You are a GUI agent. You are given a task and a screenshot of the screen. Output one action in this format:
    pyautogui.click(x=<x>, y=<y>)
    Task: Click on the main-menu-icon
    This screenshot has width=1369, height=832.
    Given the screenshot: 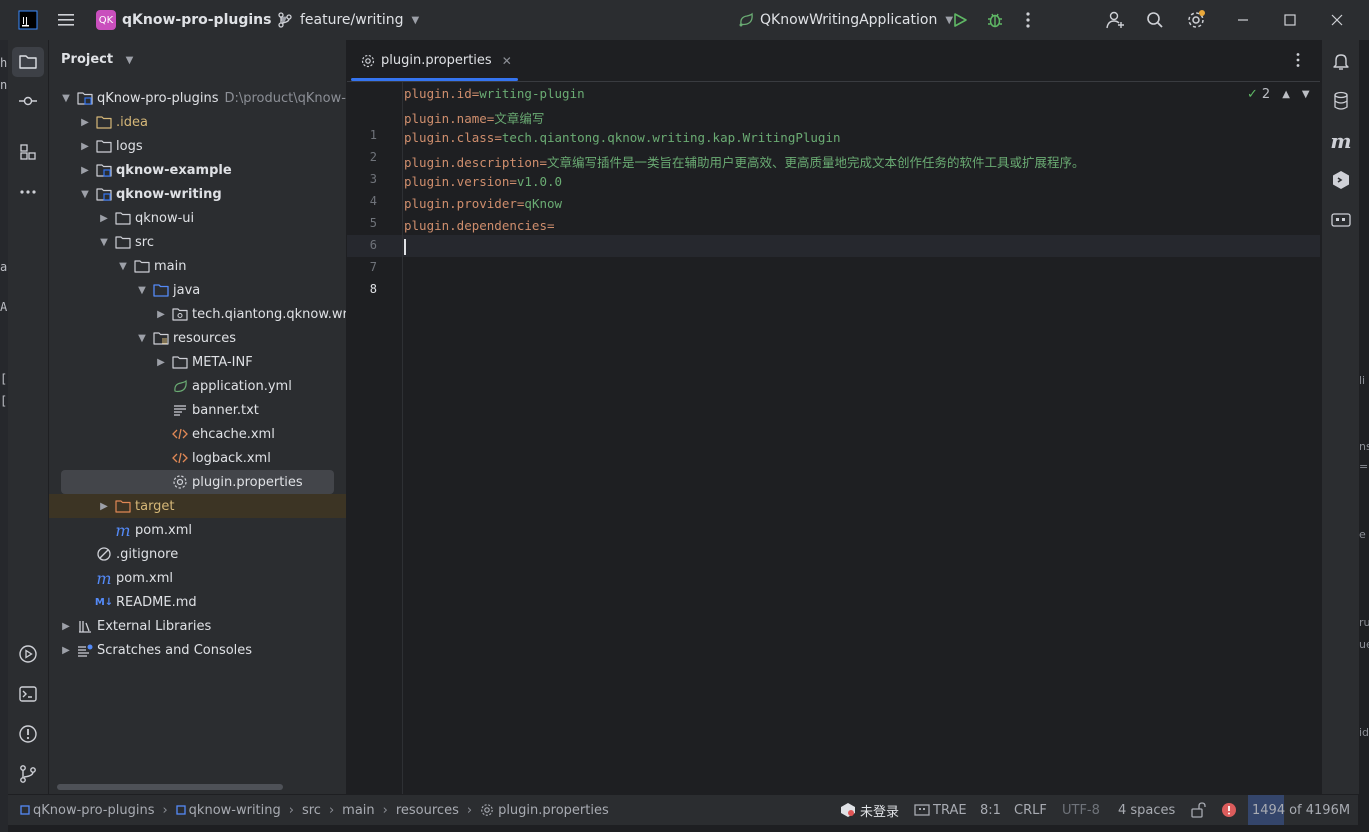 What is the action you would take?
    pyautogui.click(x=66, y=20)
    